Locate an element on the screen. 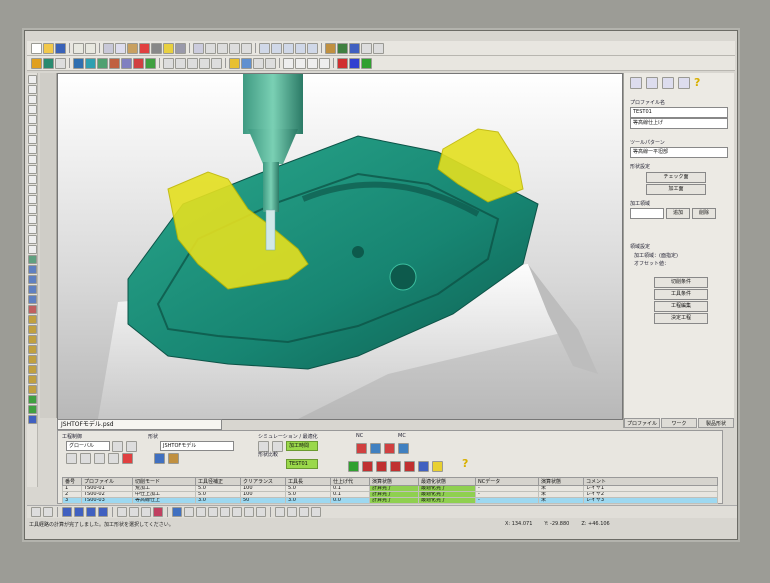  pencil-icon is located at coordinates (32, 379).